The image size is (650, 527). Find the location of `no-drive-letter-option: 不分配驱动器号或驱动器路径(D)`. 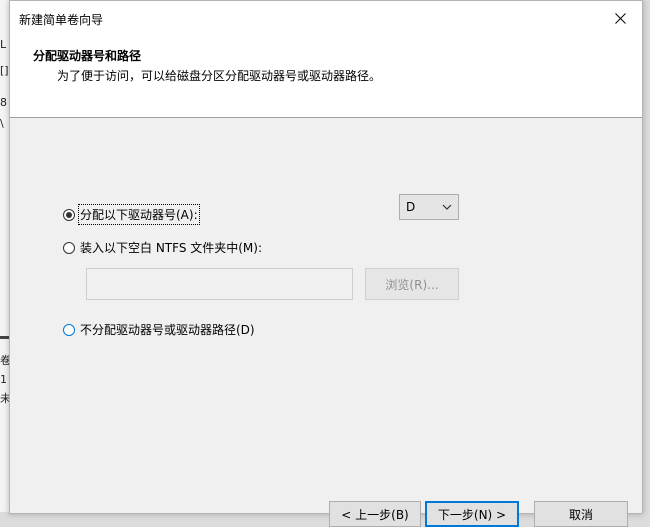

no-drive-letter-option: 不分配驱动器号或驱动器路径(D) is located at coordinates (159, 329).